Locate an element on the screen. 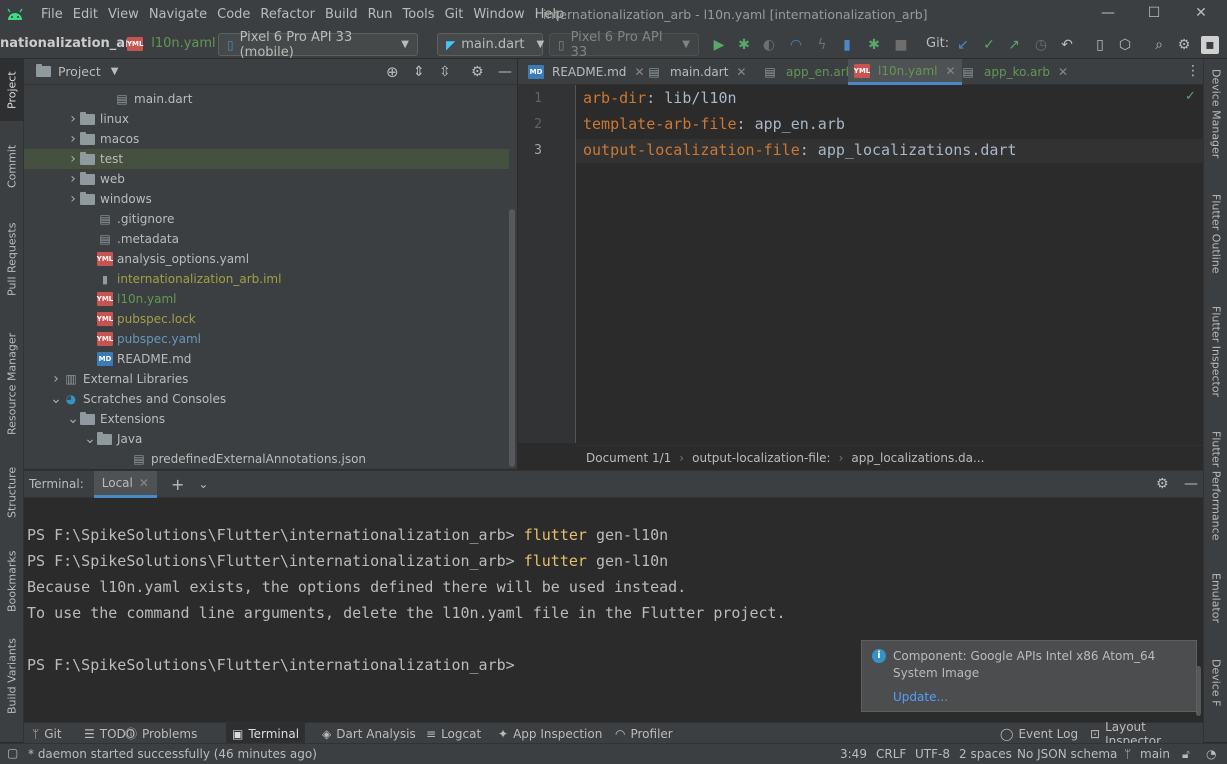  status-indent: 2 spaces is located at coordinates (985, 754).